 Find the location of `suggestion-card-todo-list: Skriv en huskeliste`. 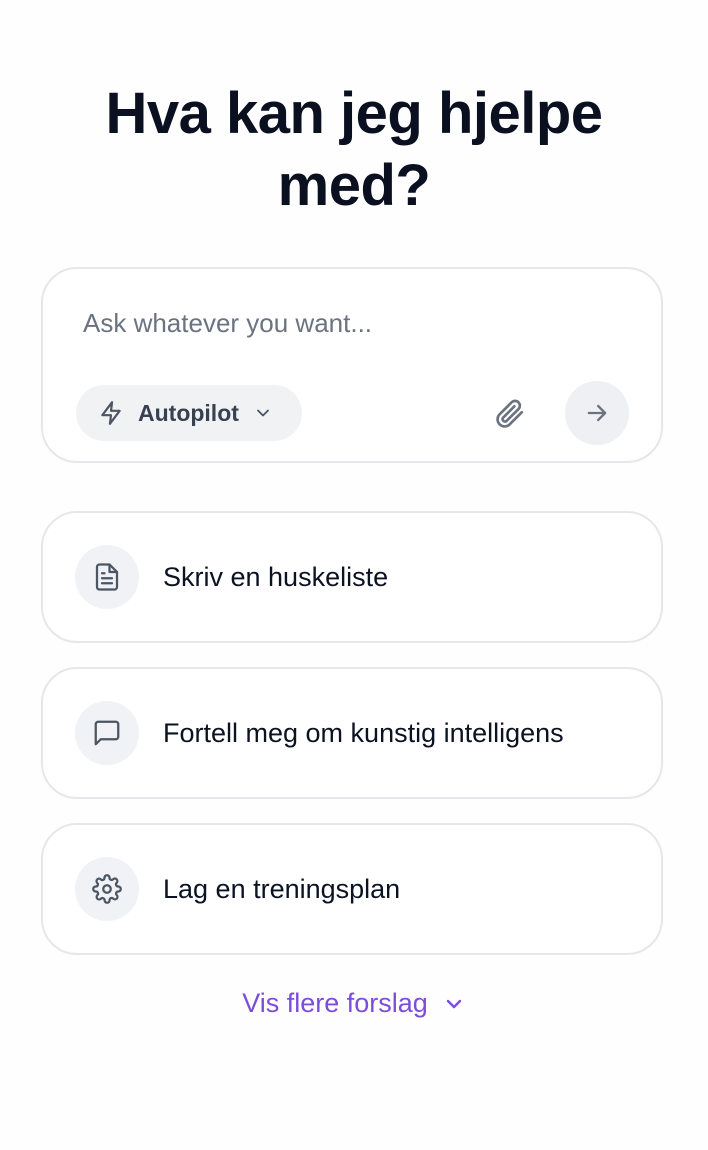

suggestion-card-todo-list: Skriv en huskeliste is located at coordinates (352, 577).